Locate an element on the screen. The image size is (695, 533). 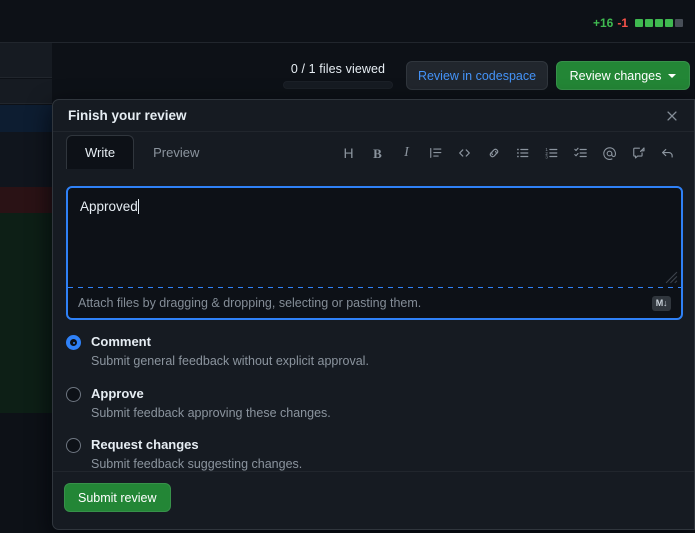
diff-stat: +16 -1 is located at coordinates (638, 23).